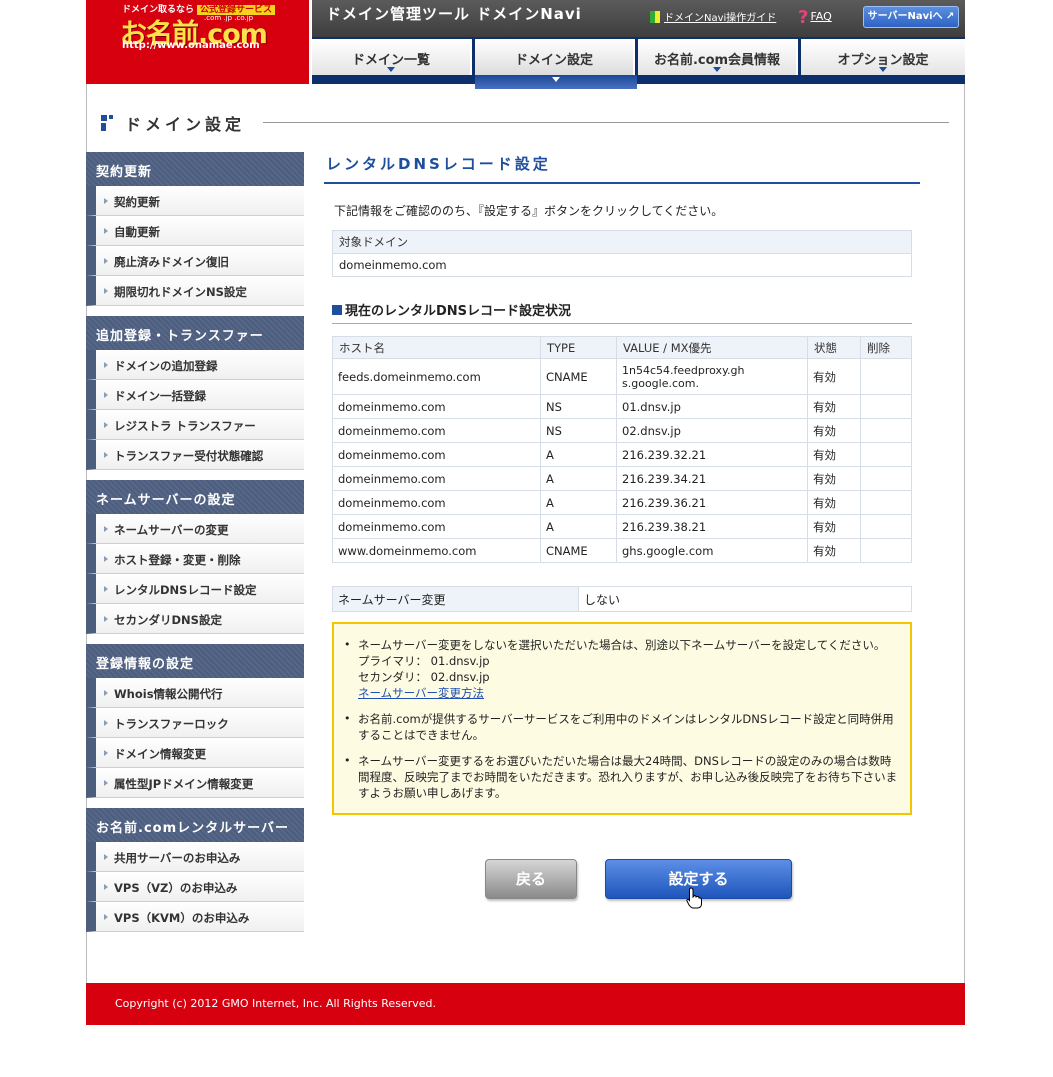 The image size is (1053, 1077). I want to click on sidebar-item-bulk-register: ドメイン一括登録, so click(195, 395).